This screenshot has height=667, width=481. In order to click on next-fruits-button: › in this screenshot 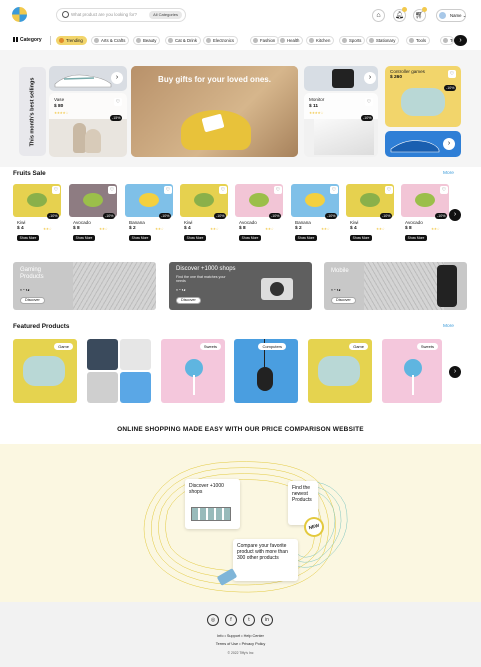, I will do `click(455, 215)`.